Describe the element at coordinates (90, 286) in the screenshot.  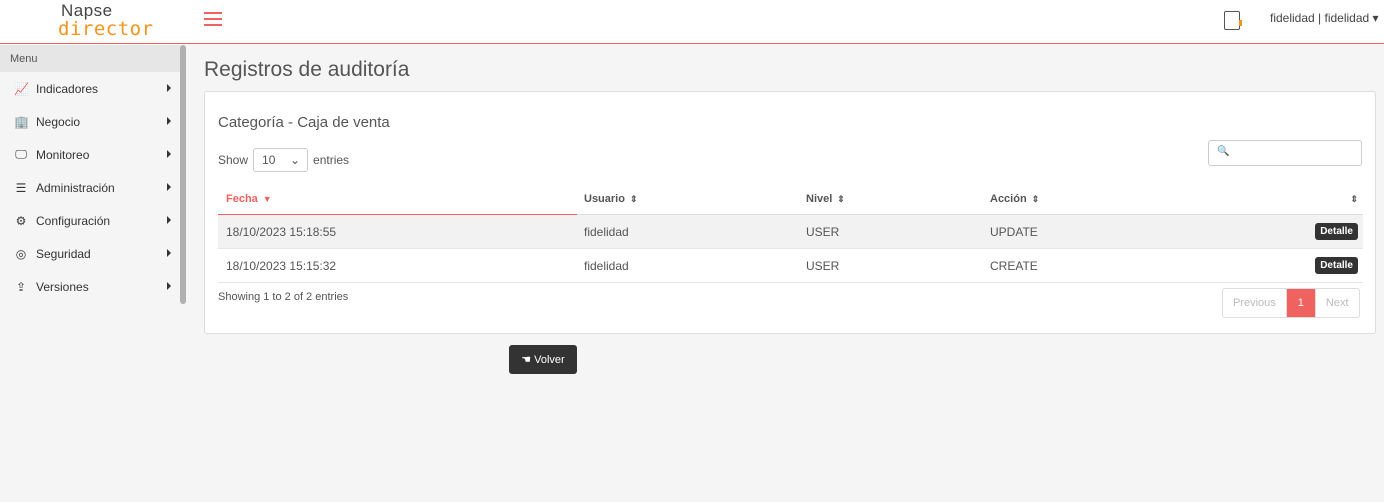
I see `sidebar-item-versiones: ⇪ Versiones` at that location.